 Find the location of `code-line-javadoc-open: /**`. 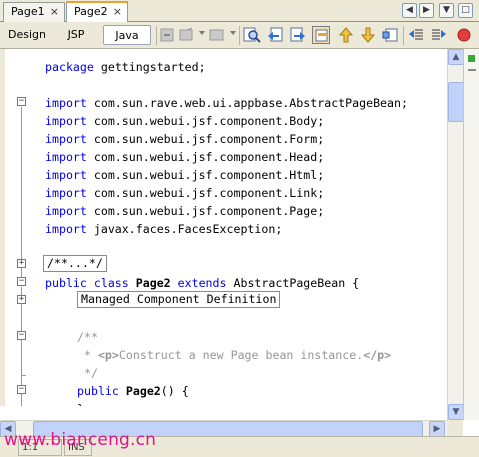

code-line-javadoc-open: /** is located at coordinates (87, 337).